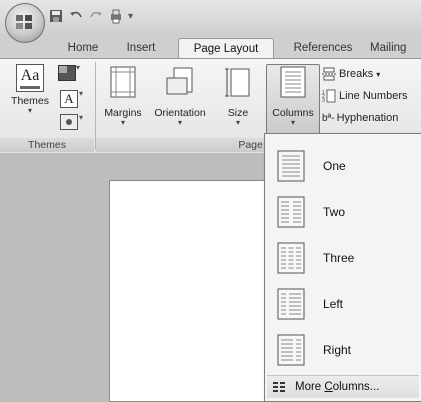 The image size is (421, 402). I want to click on themes-group-label: Themes, so click(47, 145).